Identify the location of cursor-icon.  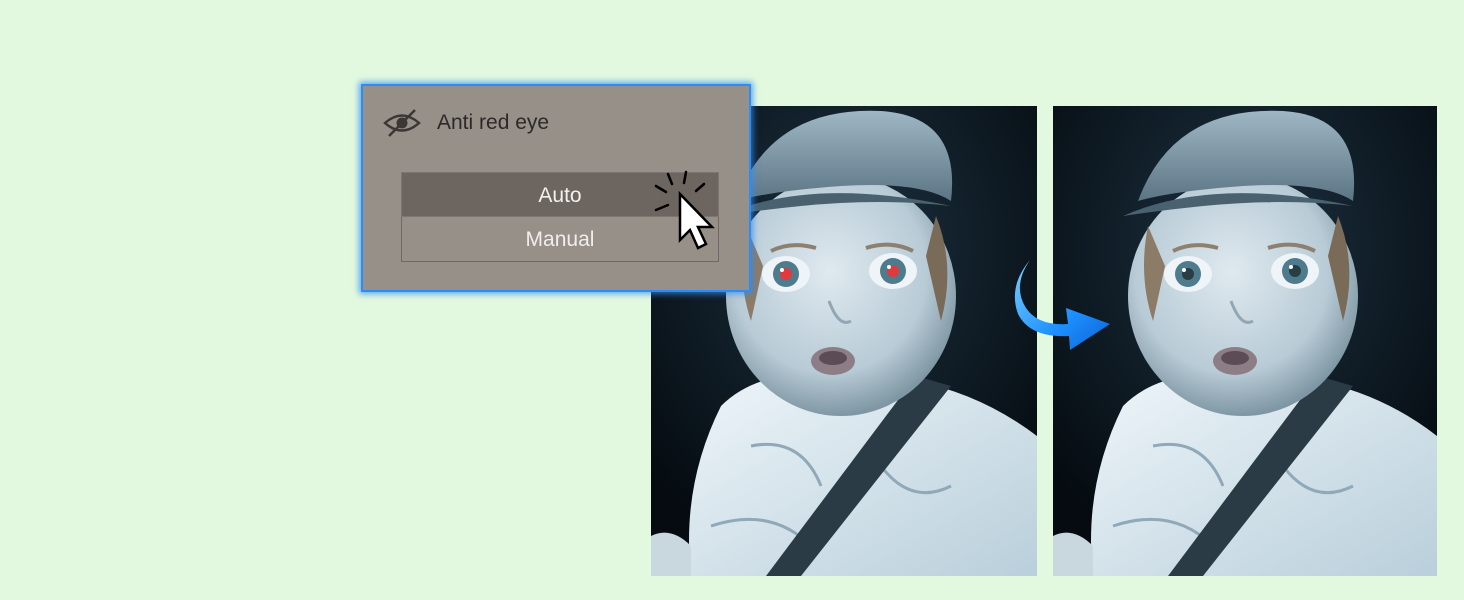
(684, 210).